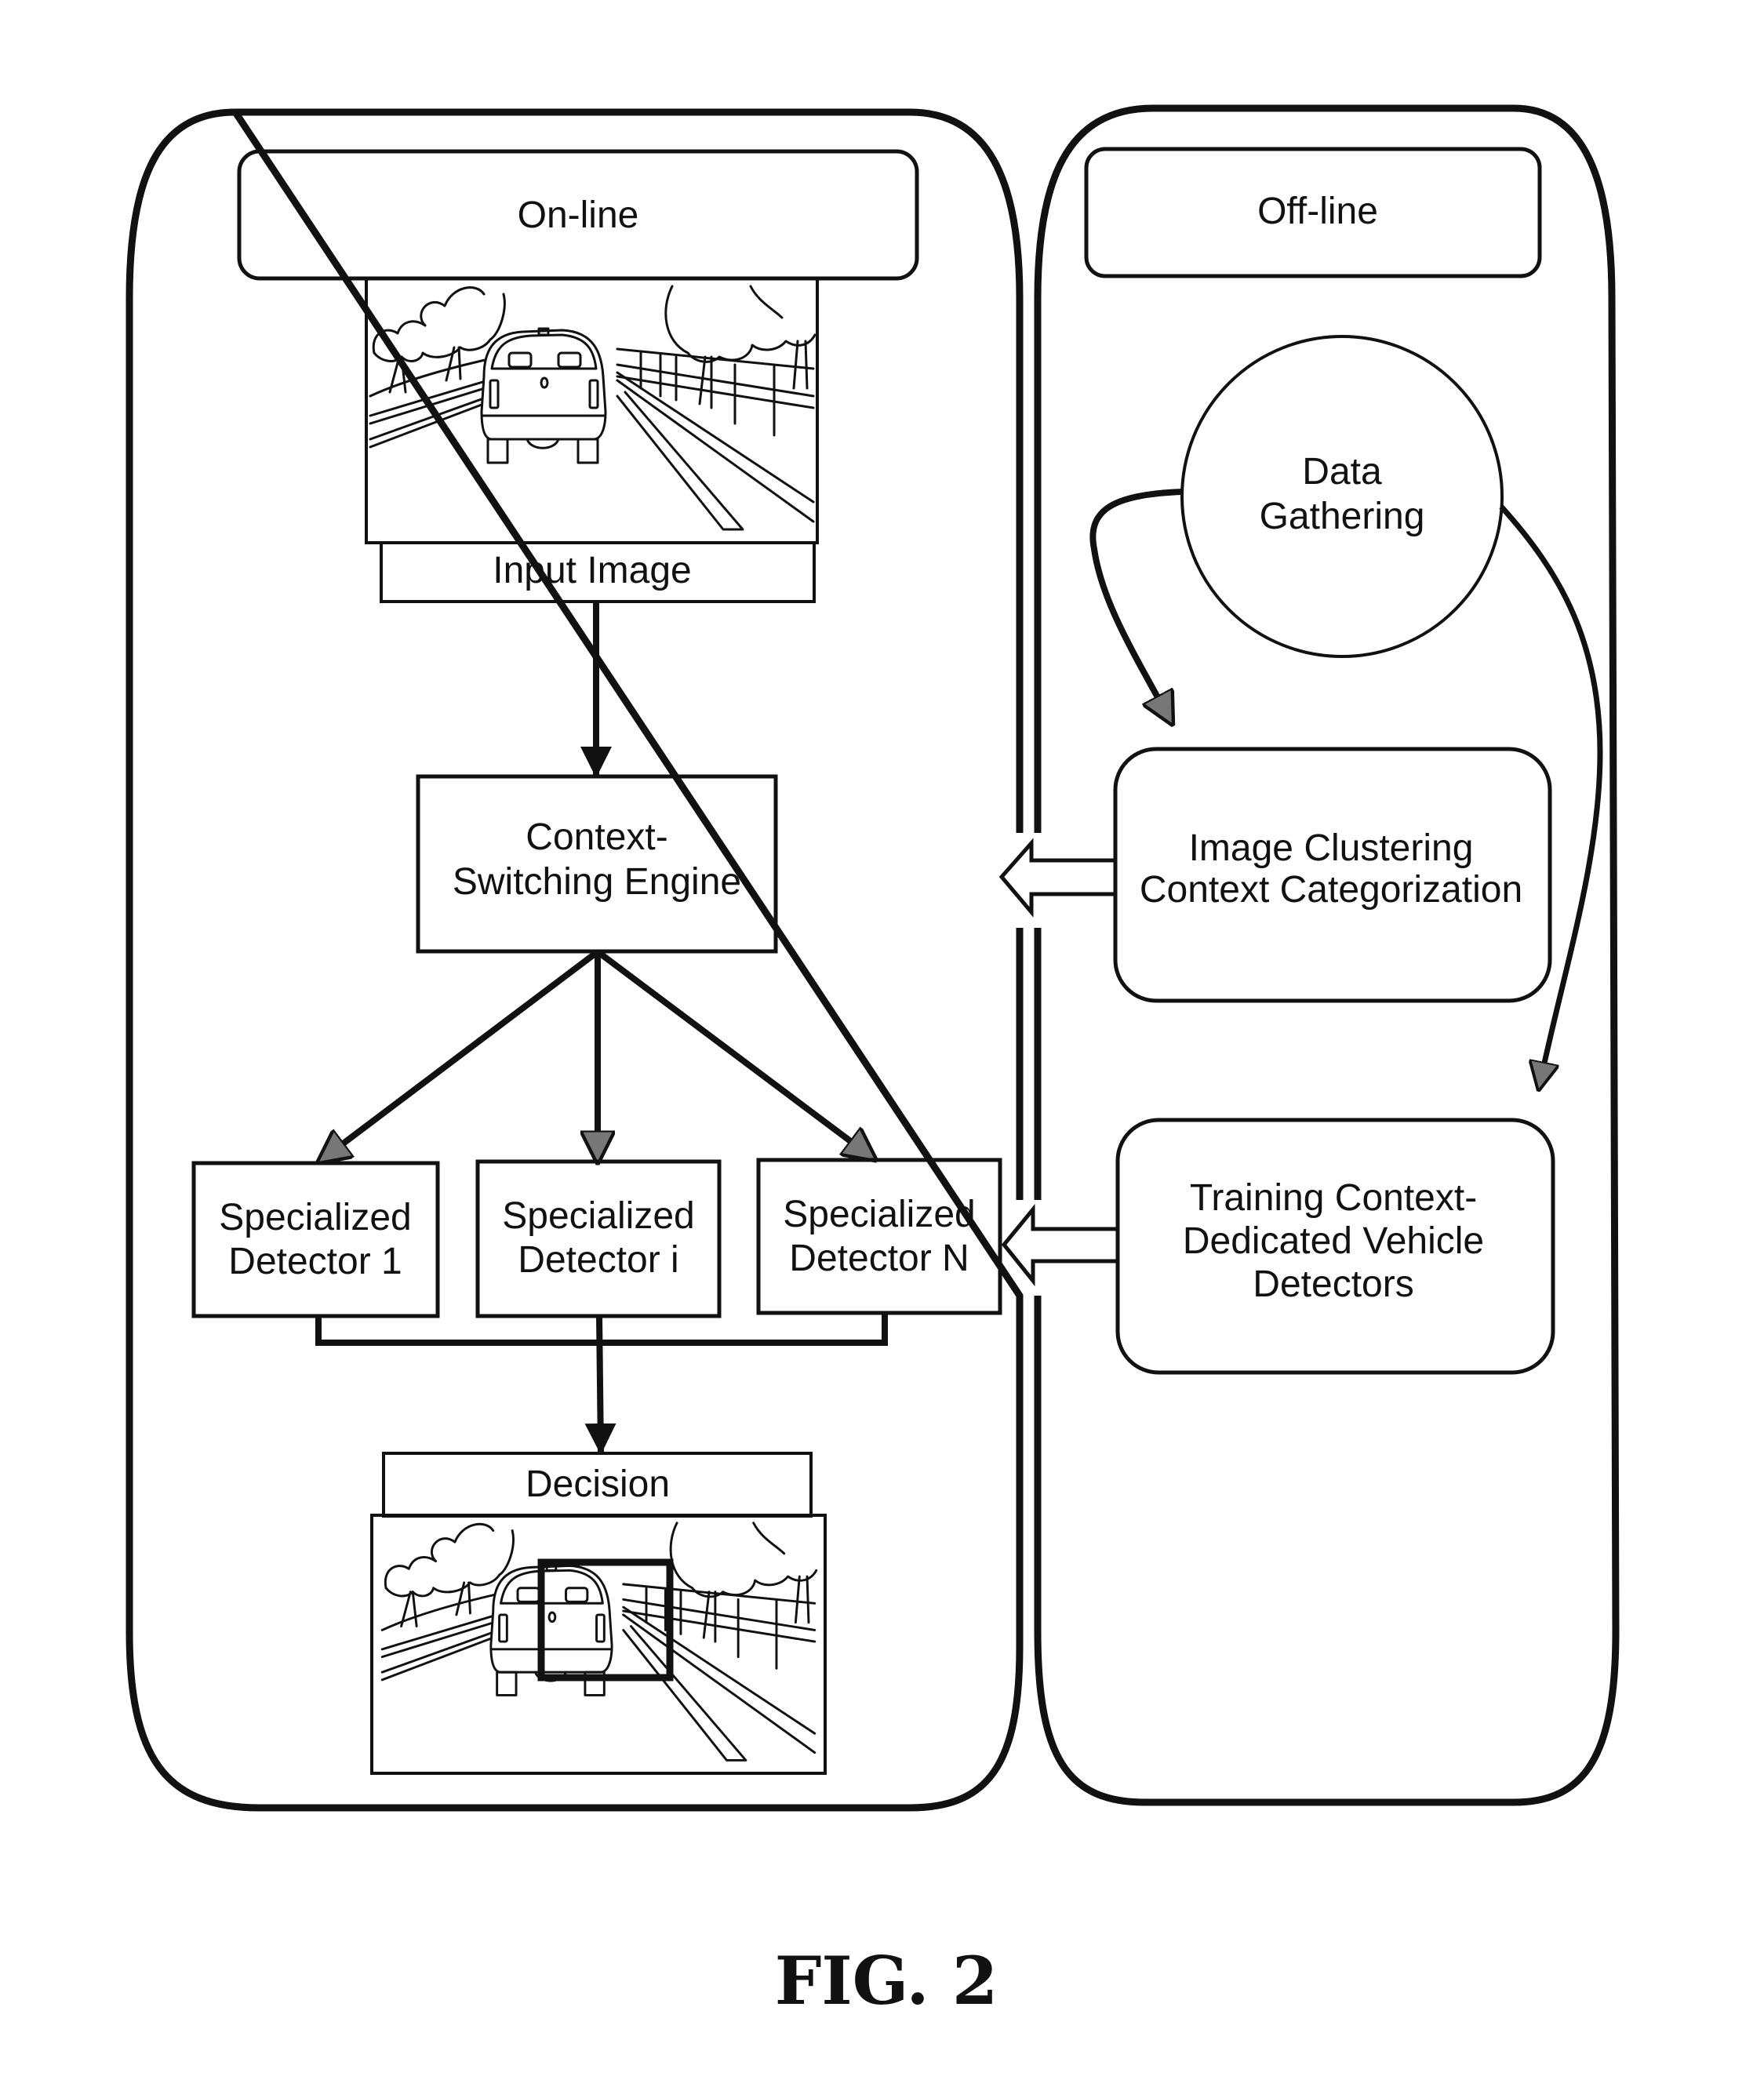 This screenshot has height=2087, width=1764. Describe the element at coordinates (598, 1238) in the screenshot. I see `detector-i: Specialized Detector i` at that location.